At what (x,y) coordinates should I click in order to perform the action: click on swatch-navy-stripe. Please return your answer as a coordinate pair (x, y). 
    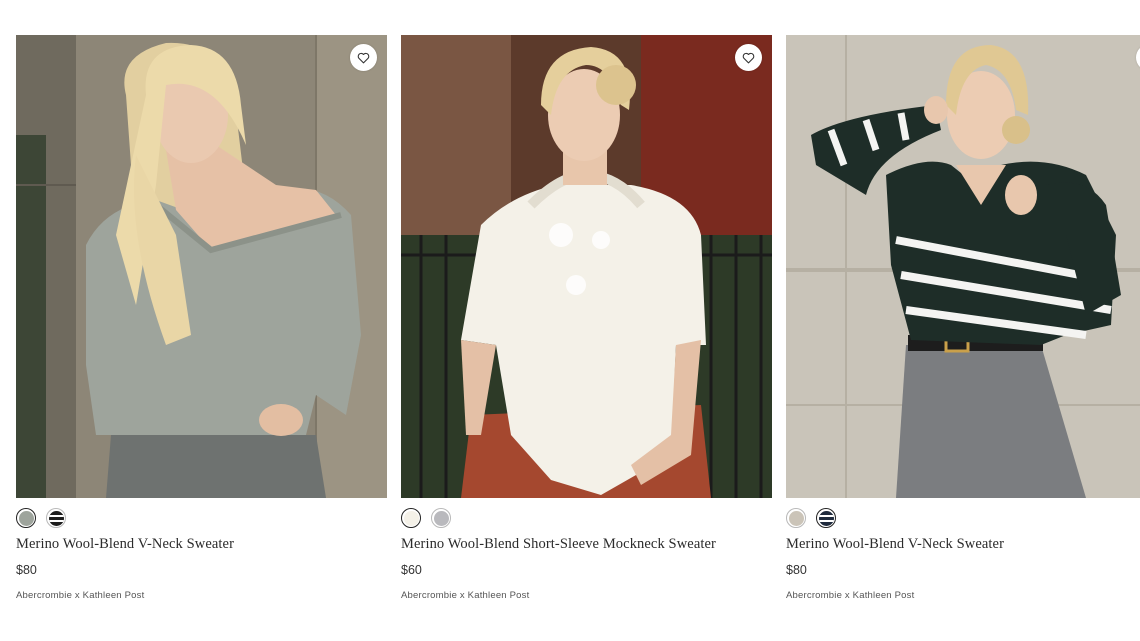
    Looking at the image, I should click on (826, 518).